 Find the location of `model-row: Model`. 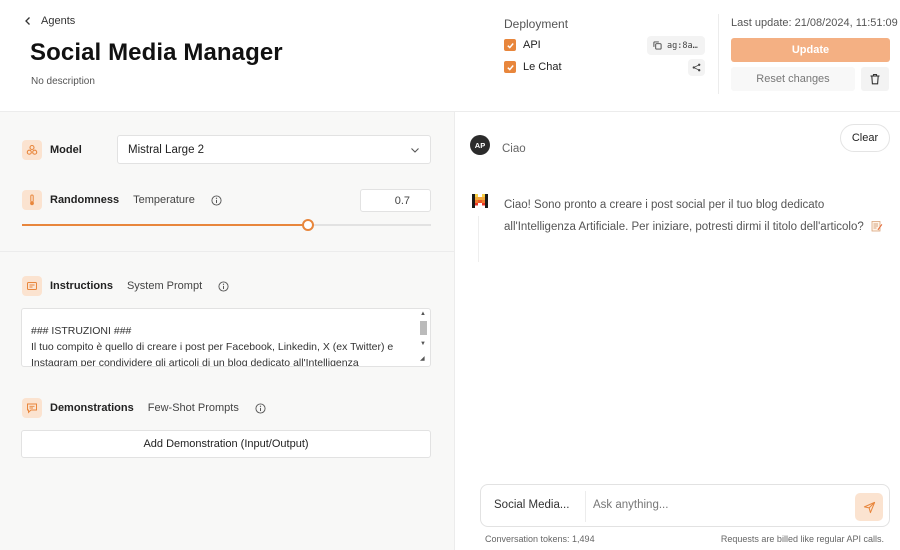

model-row: Model is located at coordinates (52, 150).